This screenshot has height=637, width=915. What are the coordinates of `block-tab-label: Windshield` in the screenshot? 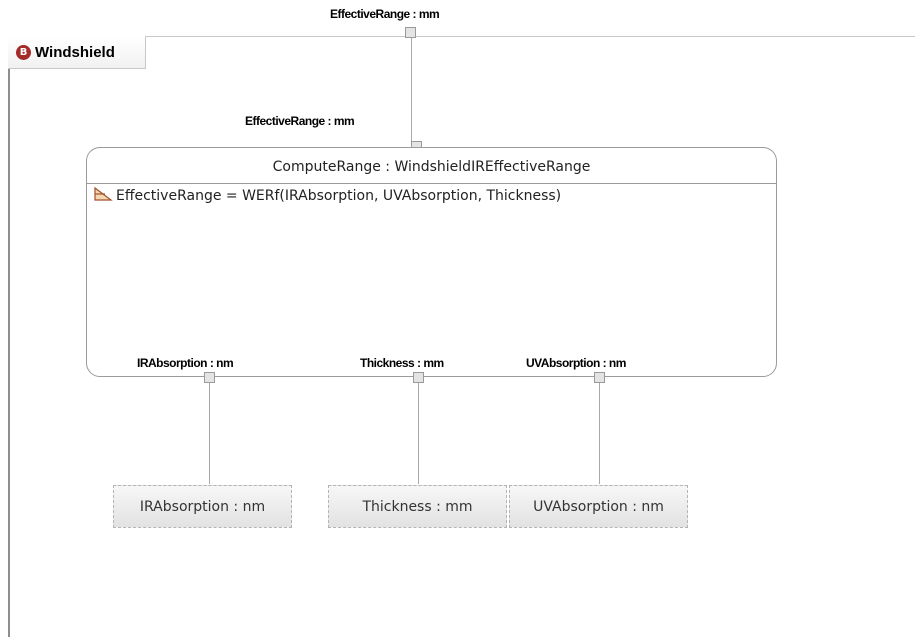 It's located at (75, 52).